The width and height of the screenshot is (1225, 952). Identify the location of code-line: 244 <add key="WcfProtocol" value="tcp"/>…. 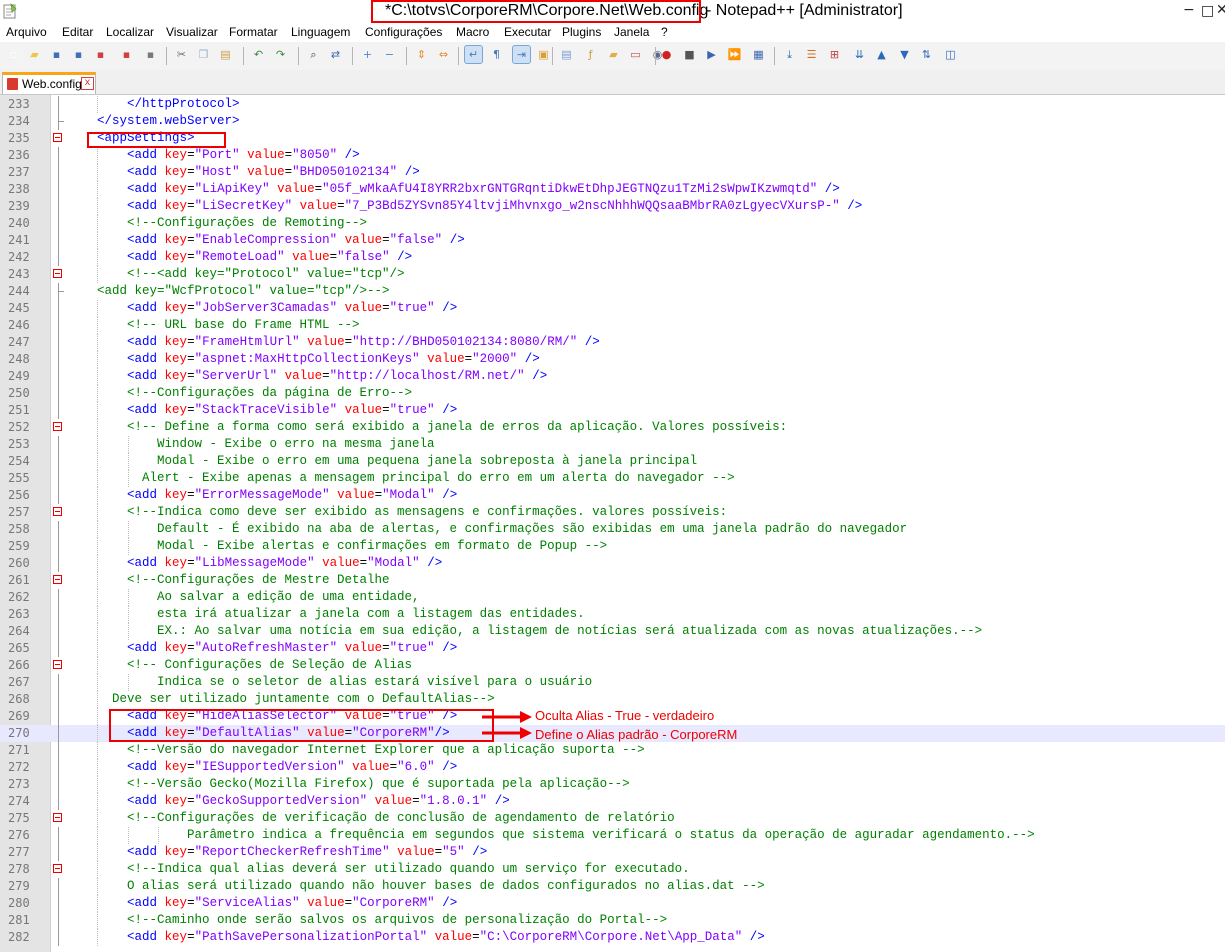
(612, 291).